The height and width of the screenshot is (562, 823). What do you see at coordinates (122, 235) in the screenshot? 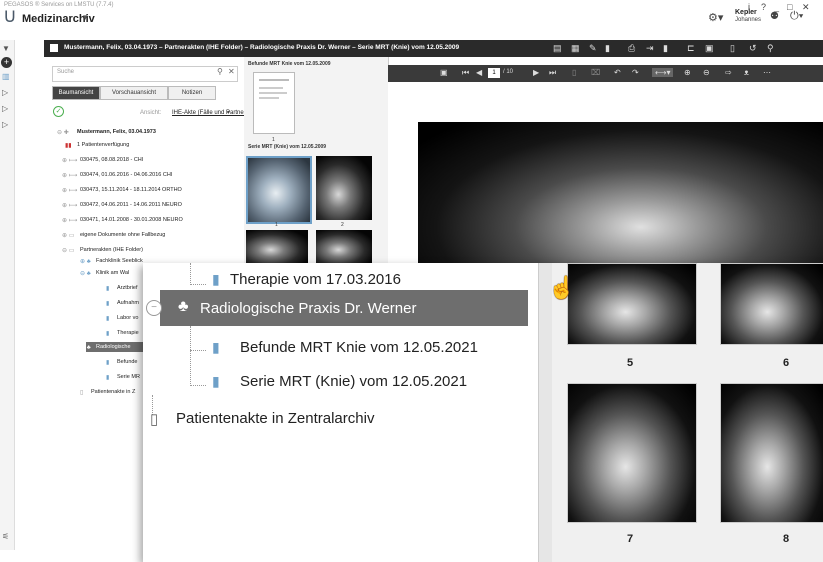
I see `tree-item-folder: eigene Dokumente ohne Fallbezug` at bounding box center [122, 235].